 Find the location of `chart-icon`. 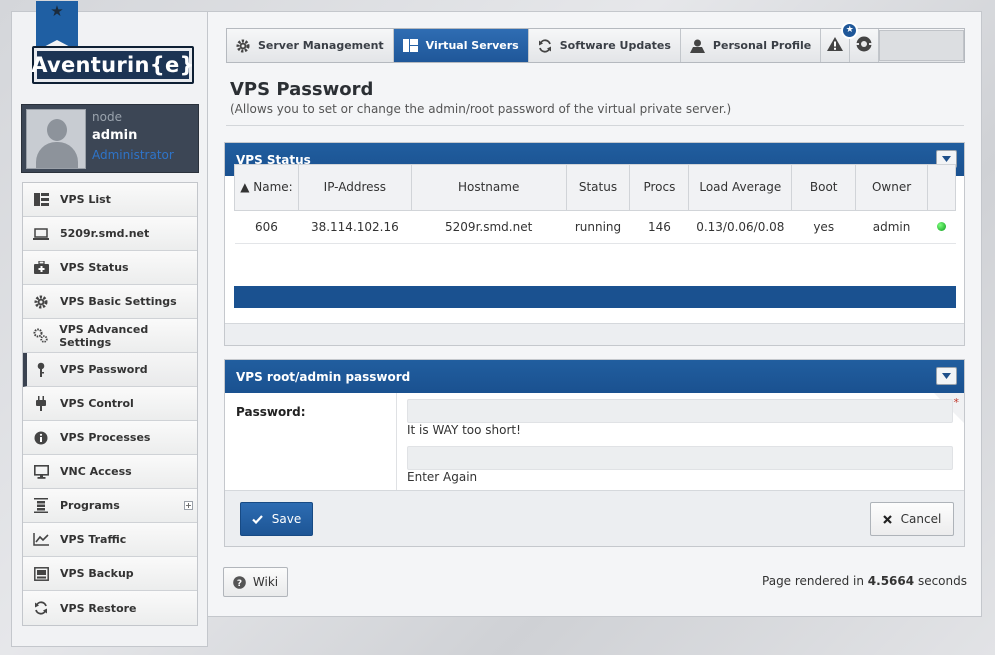

chart-icon is located at coordinates (41, 540).